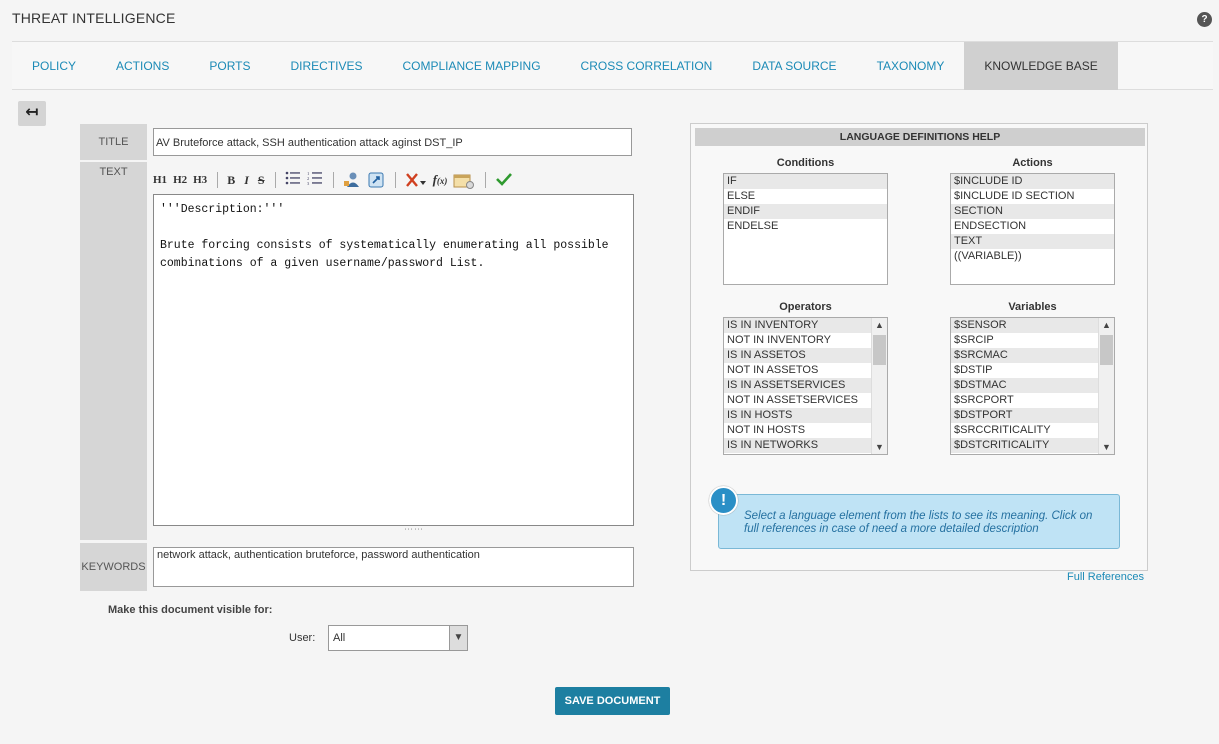 The image size is (1219, 744). What do you see at coordinates (416, 180) in the screenshot?
I see `tools-icon` at bounding box center [416, 180].